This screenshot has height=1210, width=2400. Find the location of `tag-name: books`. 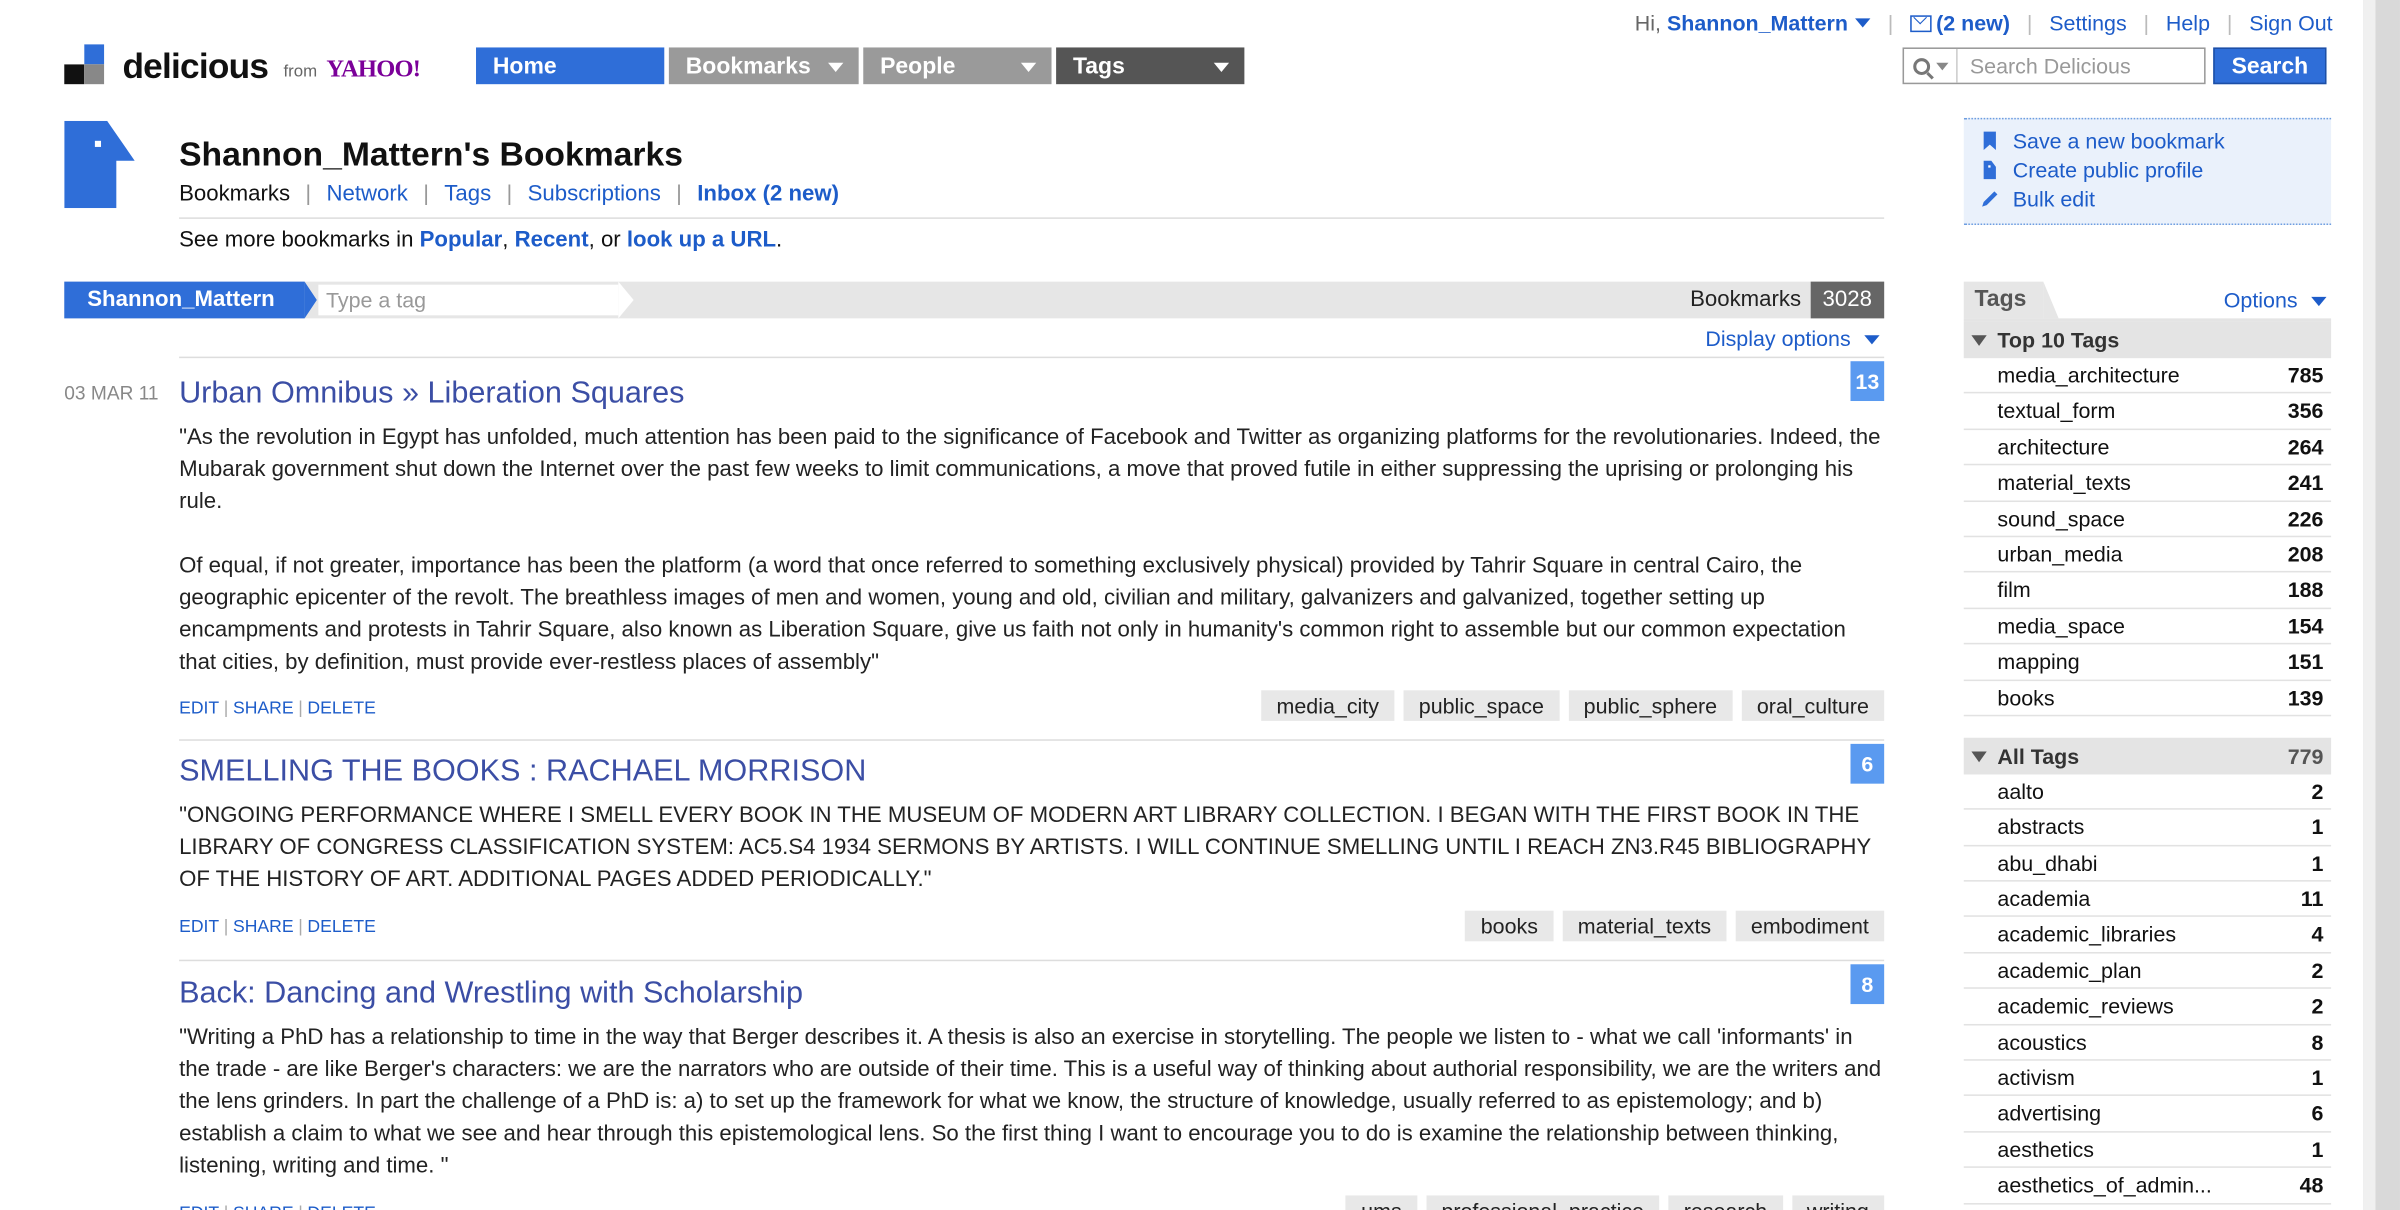

tag-name: books is located at coordinates (2025, 697).